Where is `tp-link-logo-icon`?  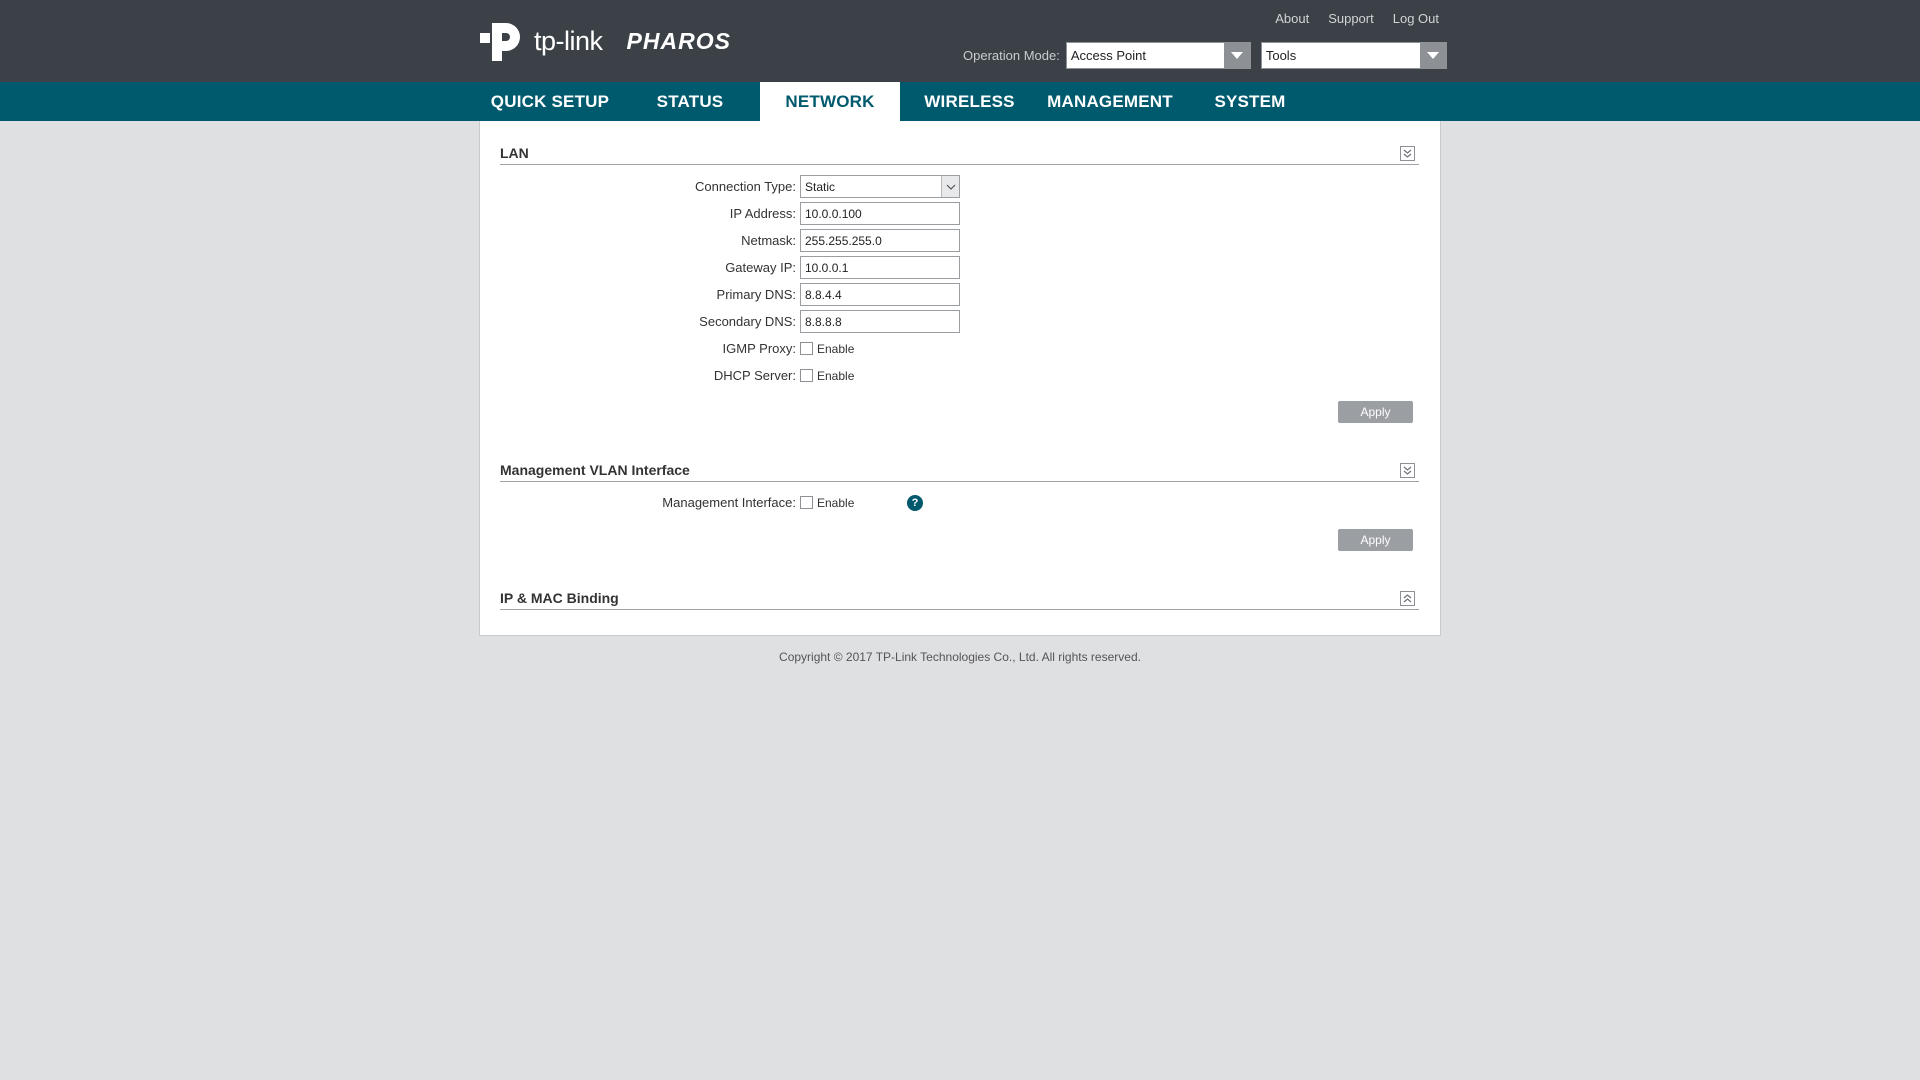
tp-link-logo-icon is located at coordinates (504, 41).